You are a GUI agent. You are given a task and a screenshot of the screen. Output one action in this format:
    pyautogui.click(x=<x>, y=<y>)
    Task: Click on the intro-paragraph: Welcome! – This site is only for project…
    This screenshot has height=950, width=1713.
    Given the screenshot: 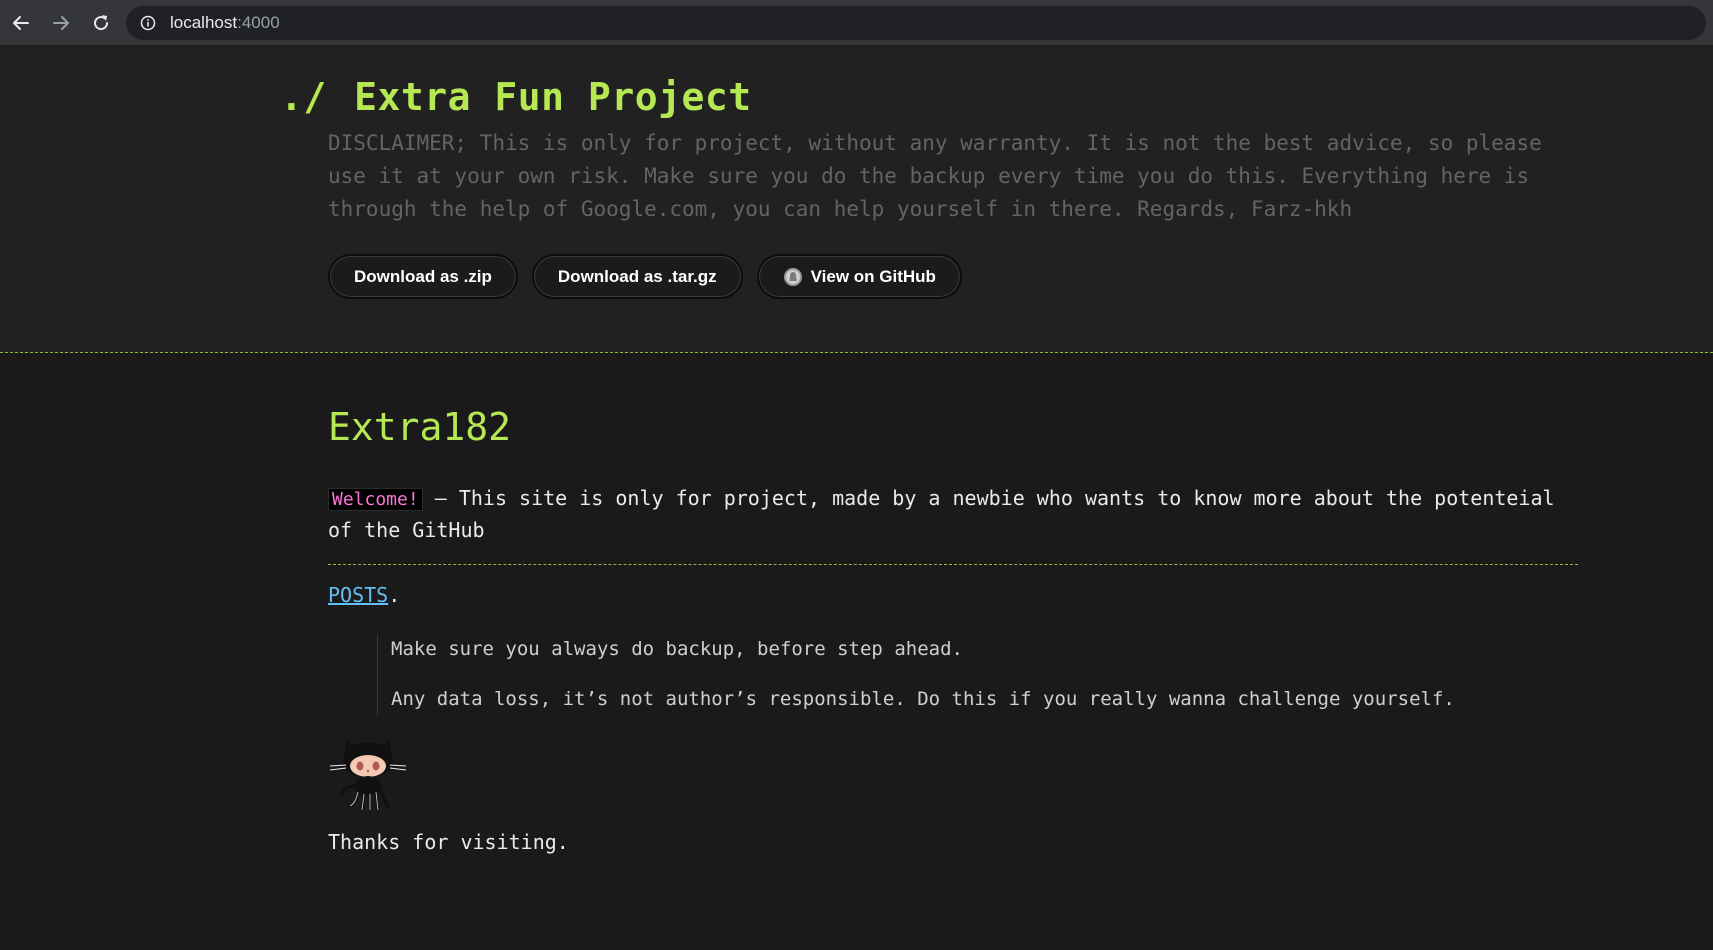 What is the action you would take?
    pyautogui.click(x=953, y=514)
    